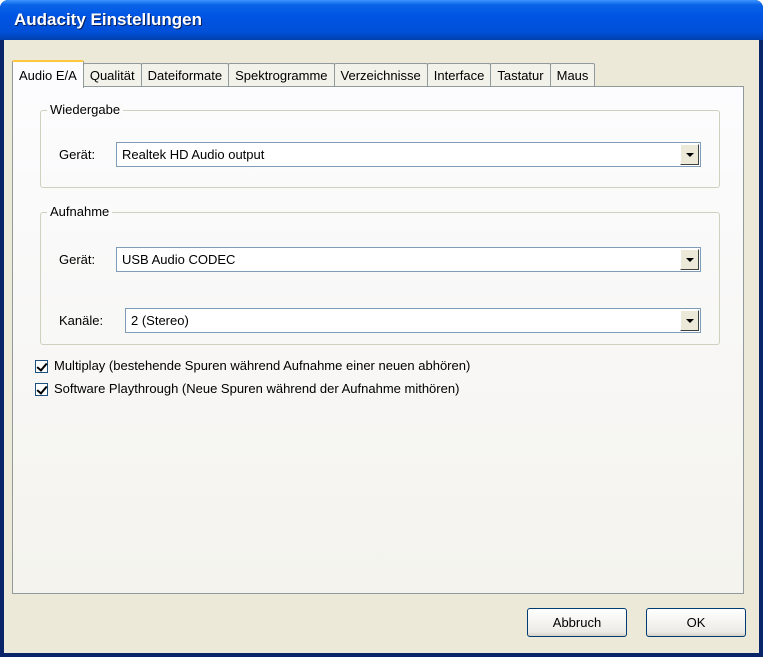  What do you see at coordinates (281, 75) in the screenshot?
I see `tab-spectrograms: Spektrogramme` at bounding box center [281, 75].